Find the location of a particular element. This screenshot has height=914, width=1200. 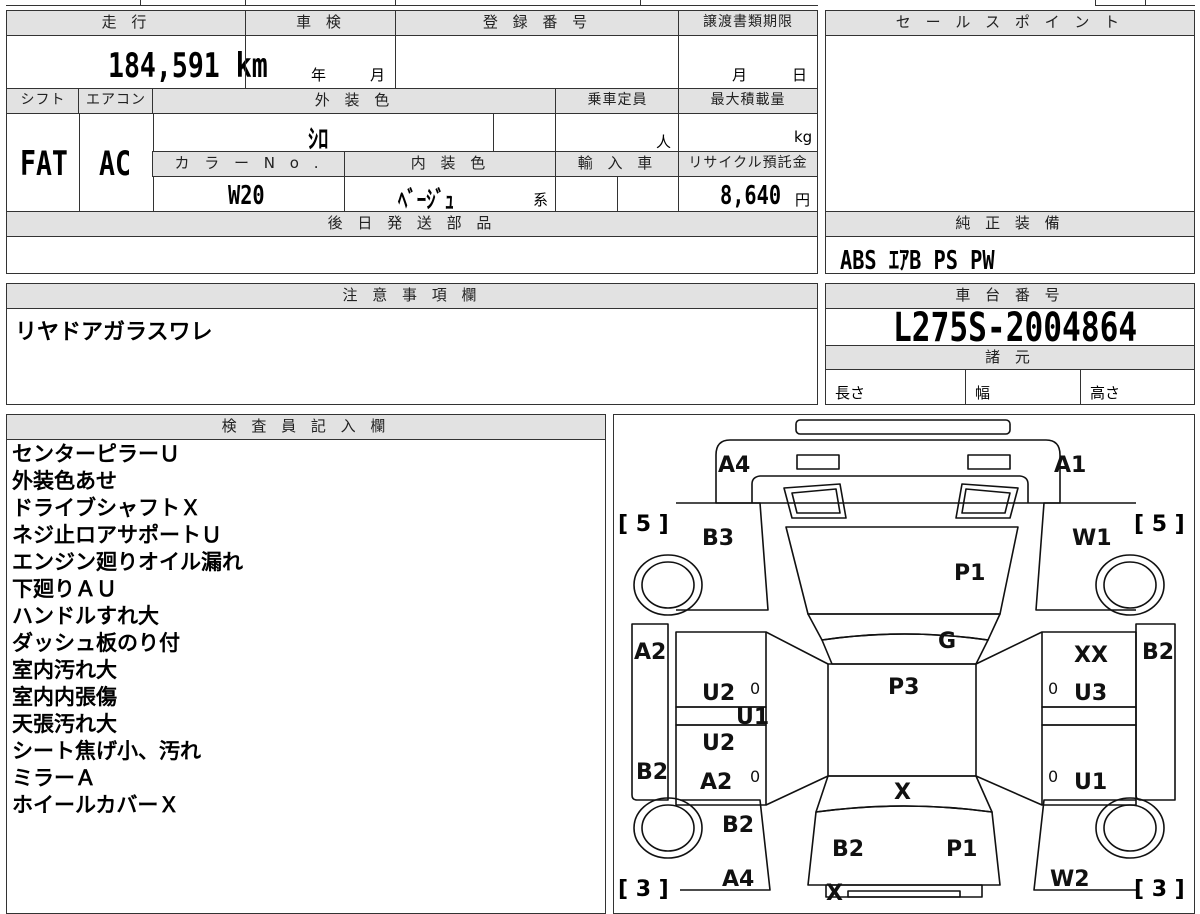

inspector-label: 検 査 員 記 入 欄 is located at coordinates (306, 427).